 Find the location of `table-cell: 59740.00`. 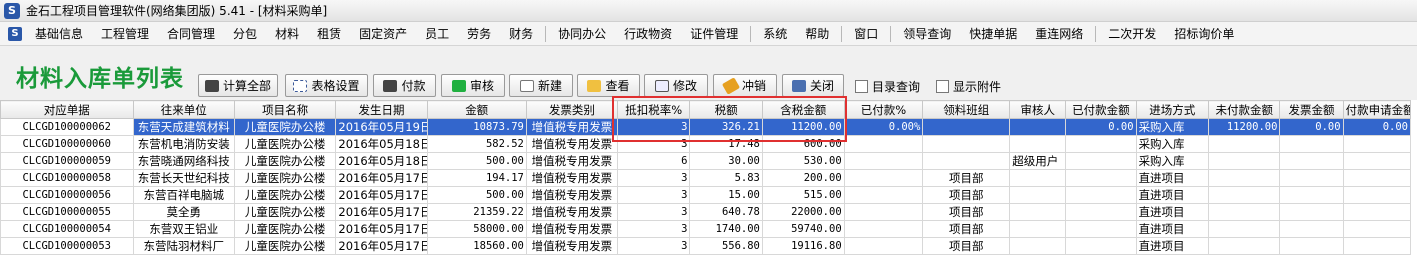

table-cell: 59740.00 is located at coordinates (803, 229).